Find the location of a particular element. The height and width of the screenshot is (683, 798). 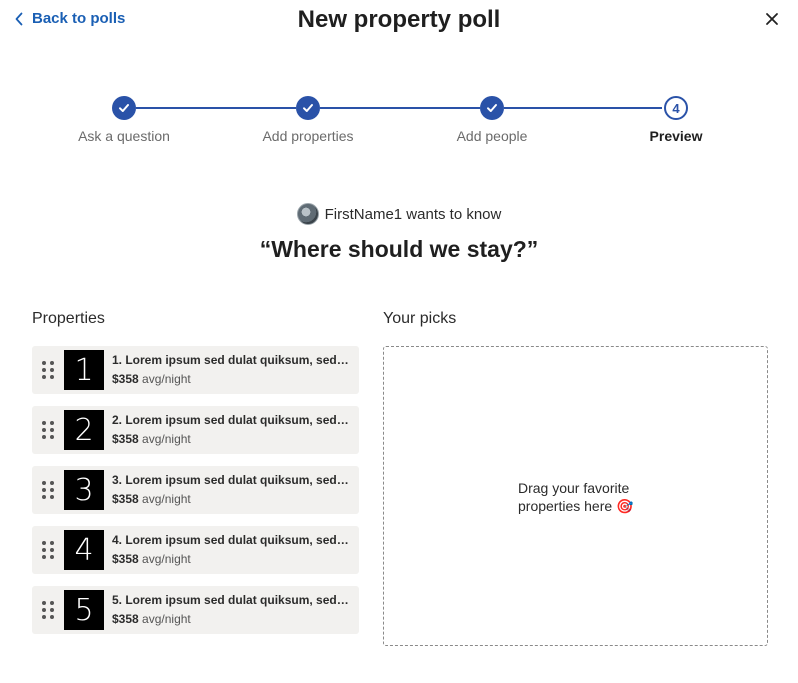

step-add-people: Add people is located at coordinates (492, 119).